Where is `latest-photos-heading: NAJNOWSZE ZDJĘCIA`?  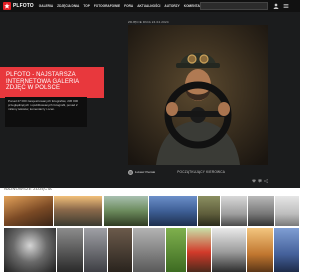 latest-photos-heading: NAJNOWSZE ZDJĘCIA is located at coordinates (28, 188).